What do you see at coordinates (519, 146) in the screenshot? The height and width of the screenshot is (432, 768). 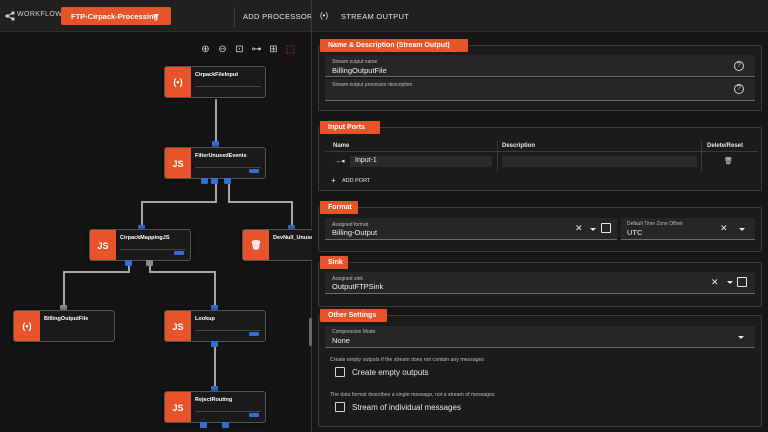 I see `column-header-description: Description` at bounding box center [519, 146].